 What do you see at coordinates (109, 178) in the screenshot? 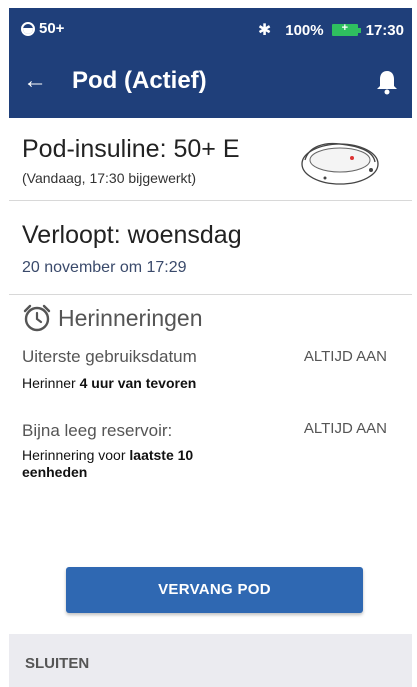
I see `pod-updated-text: (Vandaag, 17:30 bijgewerkt)` at bounding box center [109, 178].